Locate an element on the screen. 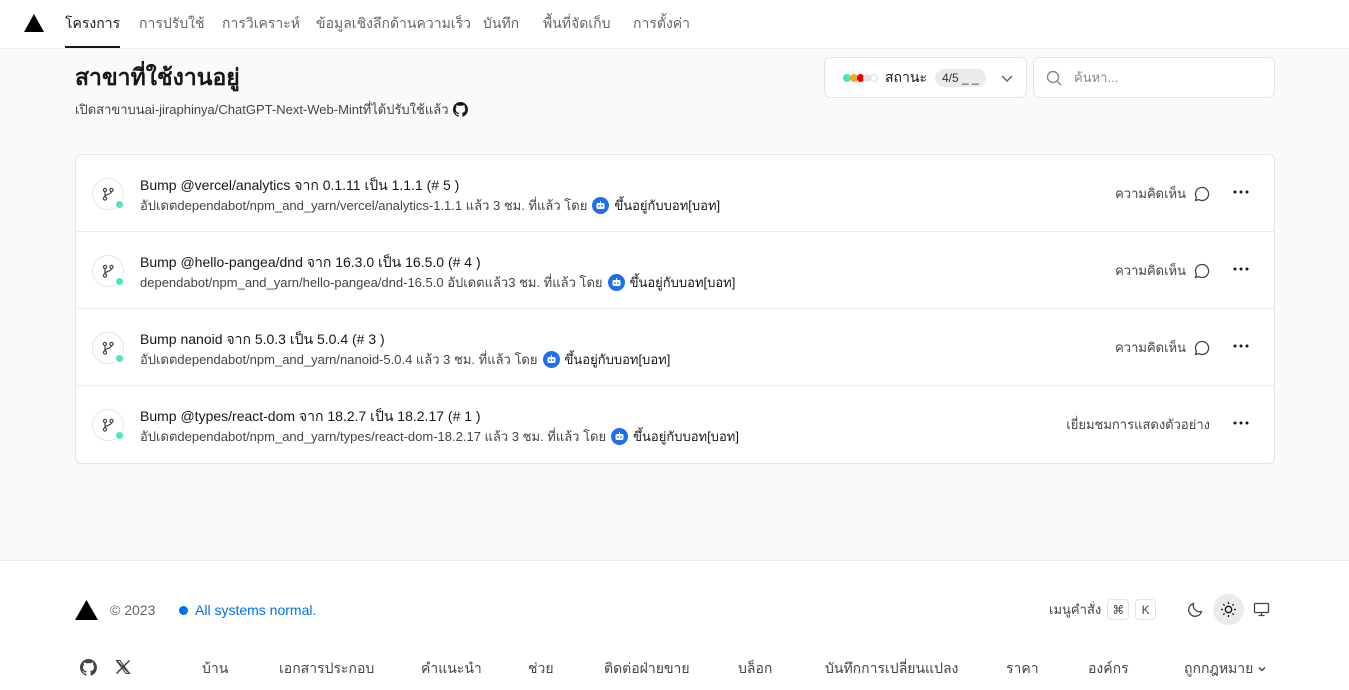  tab-logs: บันทึก is located at coordinates (501, 24).